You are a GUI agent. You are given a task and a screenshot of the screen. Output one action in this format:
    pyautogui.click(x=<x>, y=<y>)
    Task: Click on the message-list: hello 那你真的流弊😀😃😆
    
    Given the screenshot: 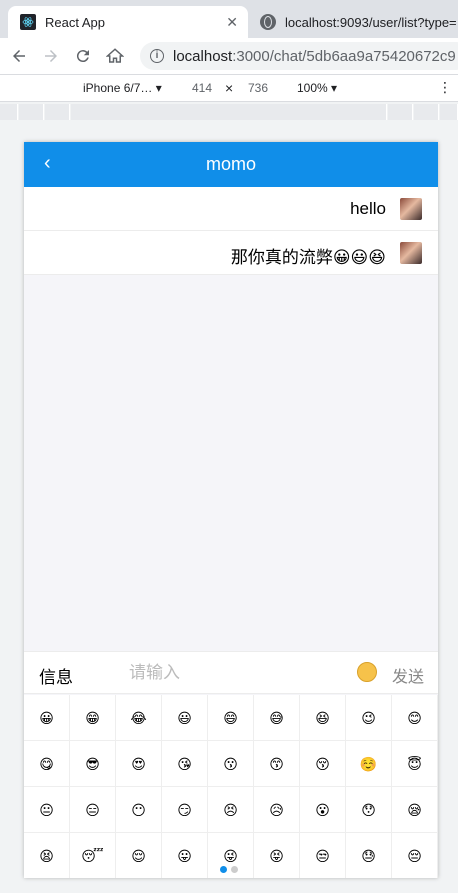 What is the action you would take?
    pyautogui.click(x=231, y=231)
    